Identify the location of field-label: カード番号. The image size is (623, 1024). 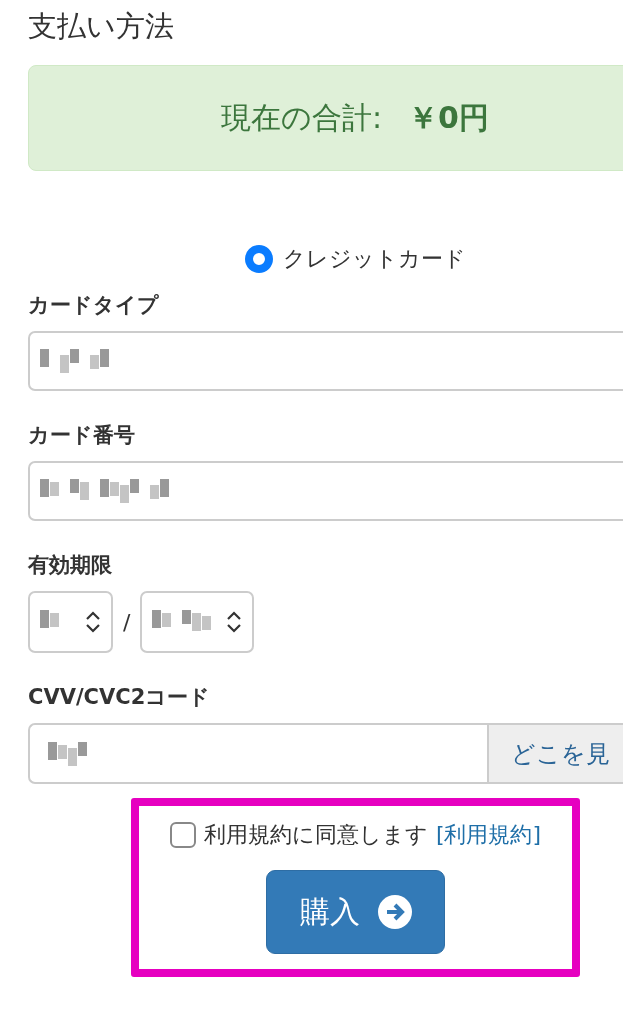
(82, 435).